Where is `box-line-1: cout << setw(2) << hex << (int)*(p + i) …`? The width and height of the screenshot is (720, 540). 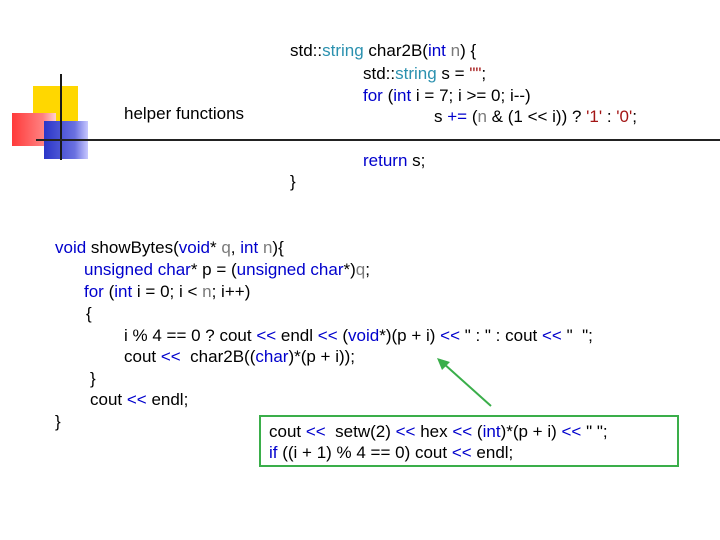
box-line-1: cout << setw(2) << hex << (int)*(p + i) … is located at coordinates (438, 431).